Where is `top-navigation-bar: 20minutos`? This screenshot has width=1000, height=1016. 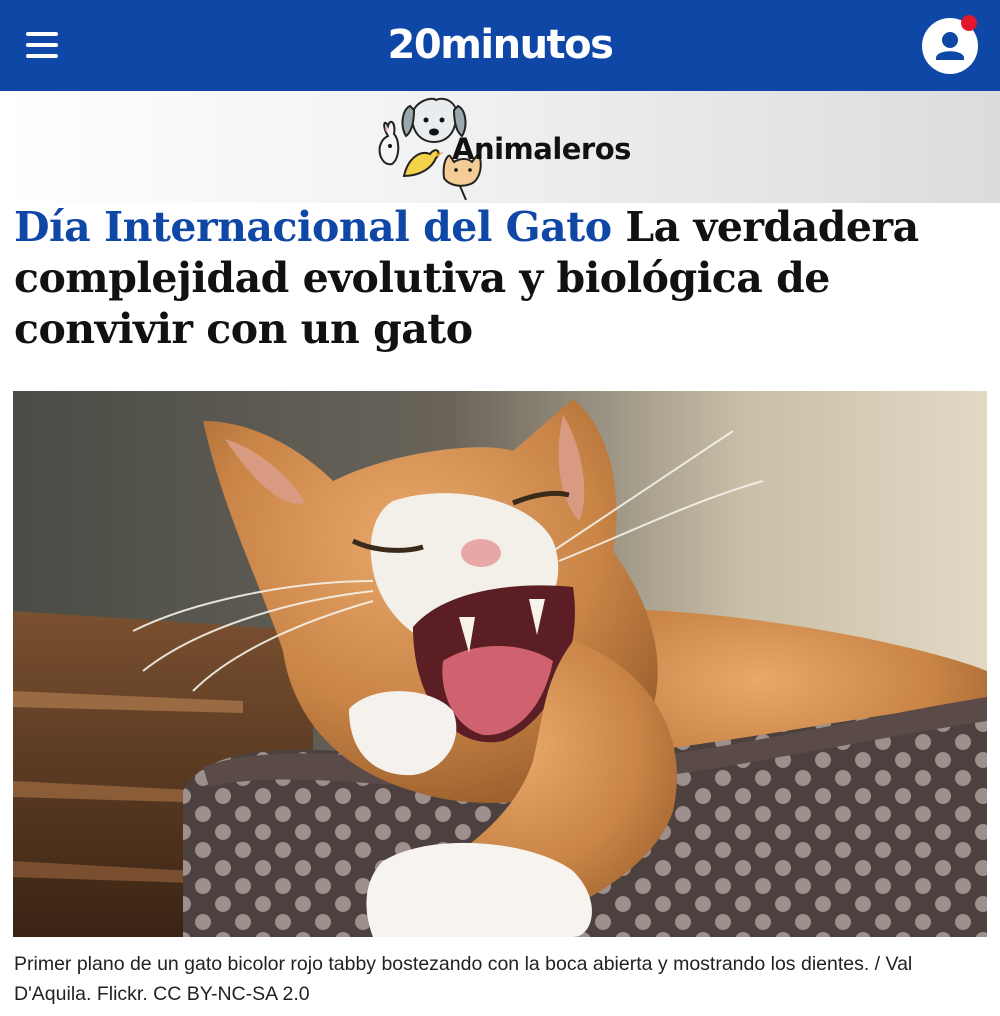 top-navigation-bar: 20minutos is located at coordinates (500, 45).